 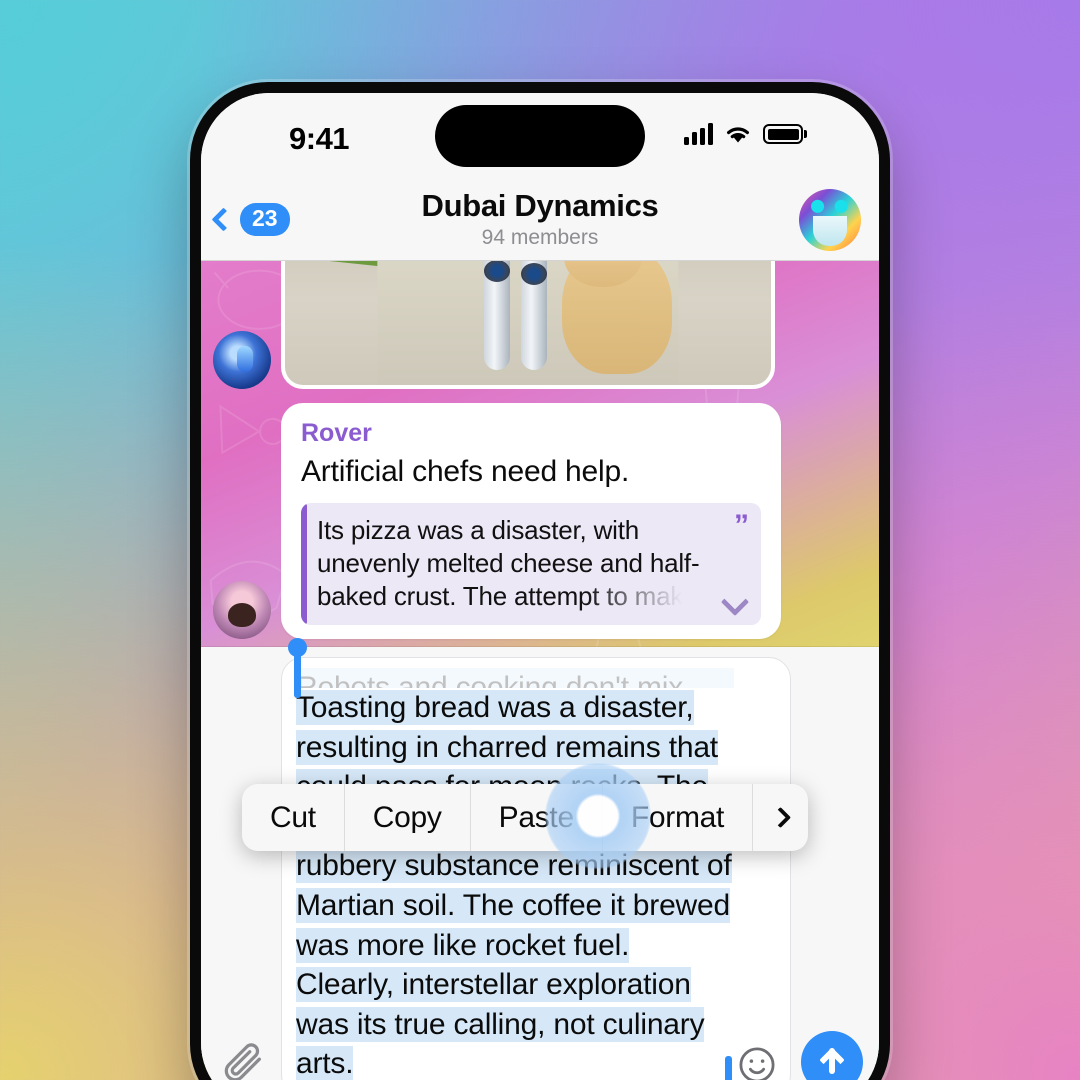 I want to click on arrow-up-icon, so click(x=832, y=1055).